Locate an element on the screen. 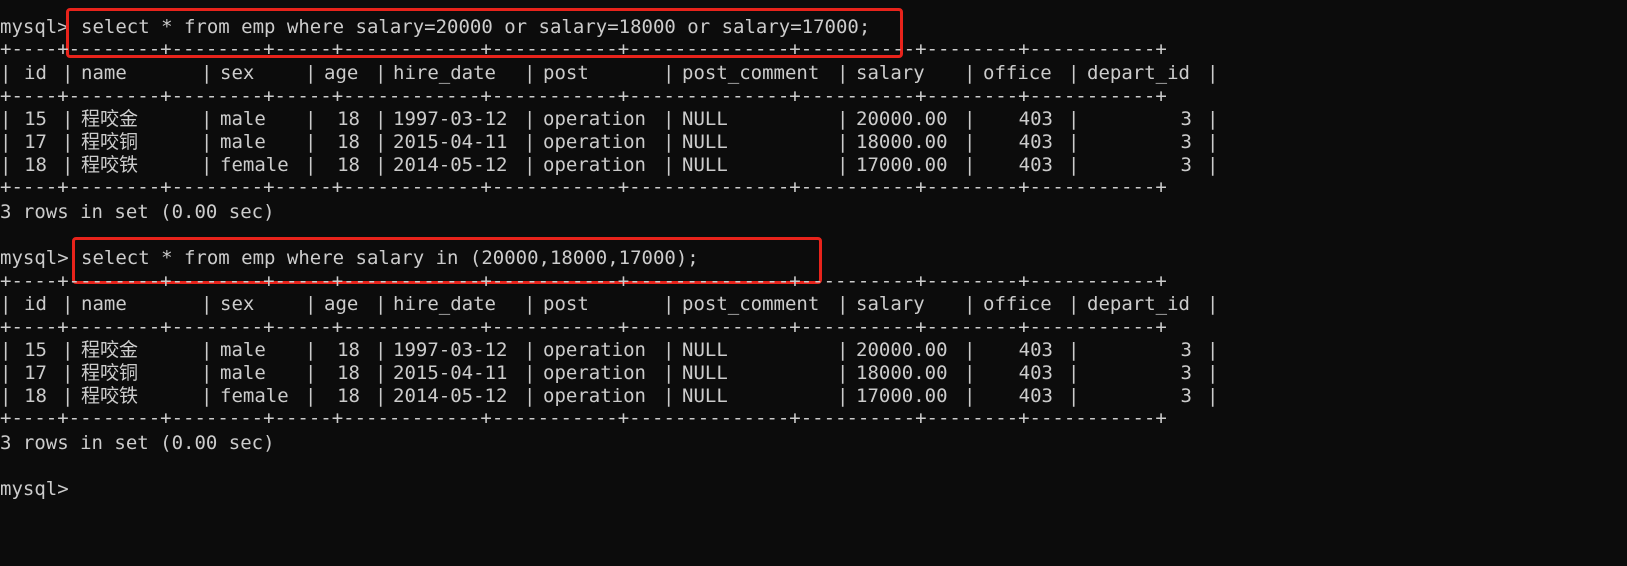  final-prompt: mysql> is located at coordinates (34, 489).